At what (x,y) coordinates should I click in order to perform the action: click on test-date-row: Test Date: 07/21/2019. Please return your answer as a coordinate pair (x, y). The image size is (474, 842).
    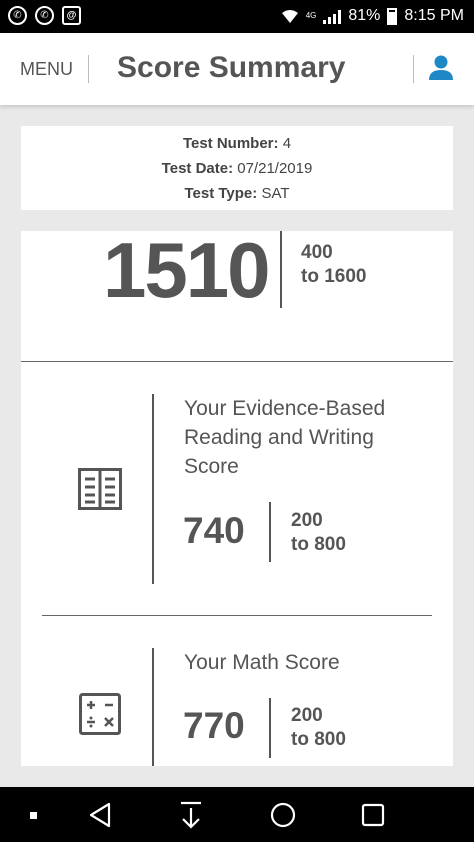
    Looking at the image, I should click on (237, 168).